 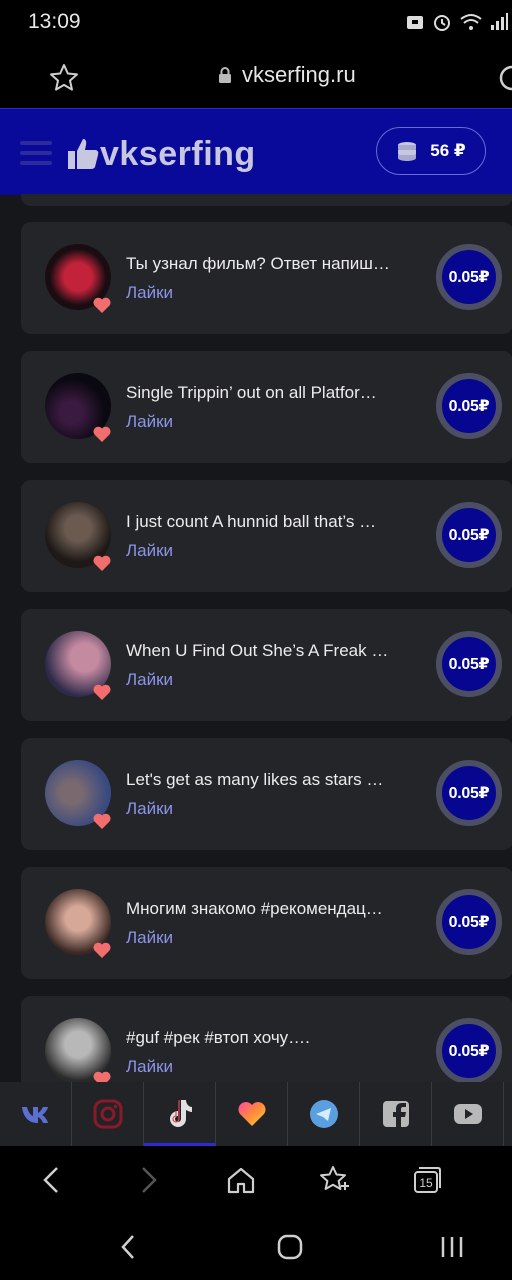 I want to click on balance-button: 56 ₽, so click(x=431, y=151).